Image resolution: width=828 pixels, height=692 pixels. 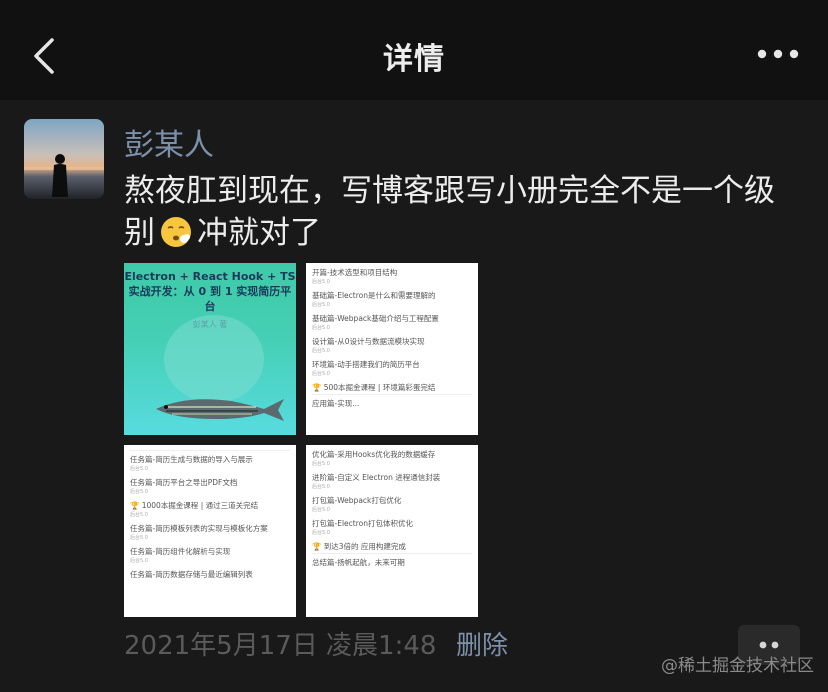 What do you see at coordinates (362, 523) in the screenshot?
I see `toc-item: 打包篇-Electron打包体积优化` at bounding box center [362, 523].